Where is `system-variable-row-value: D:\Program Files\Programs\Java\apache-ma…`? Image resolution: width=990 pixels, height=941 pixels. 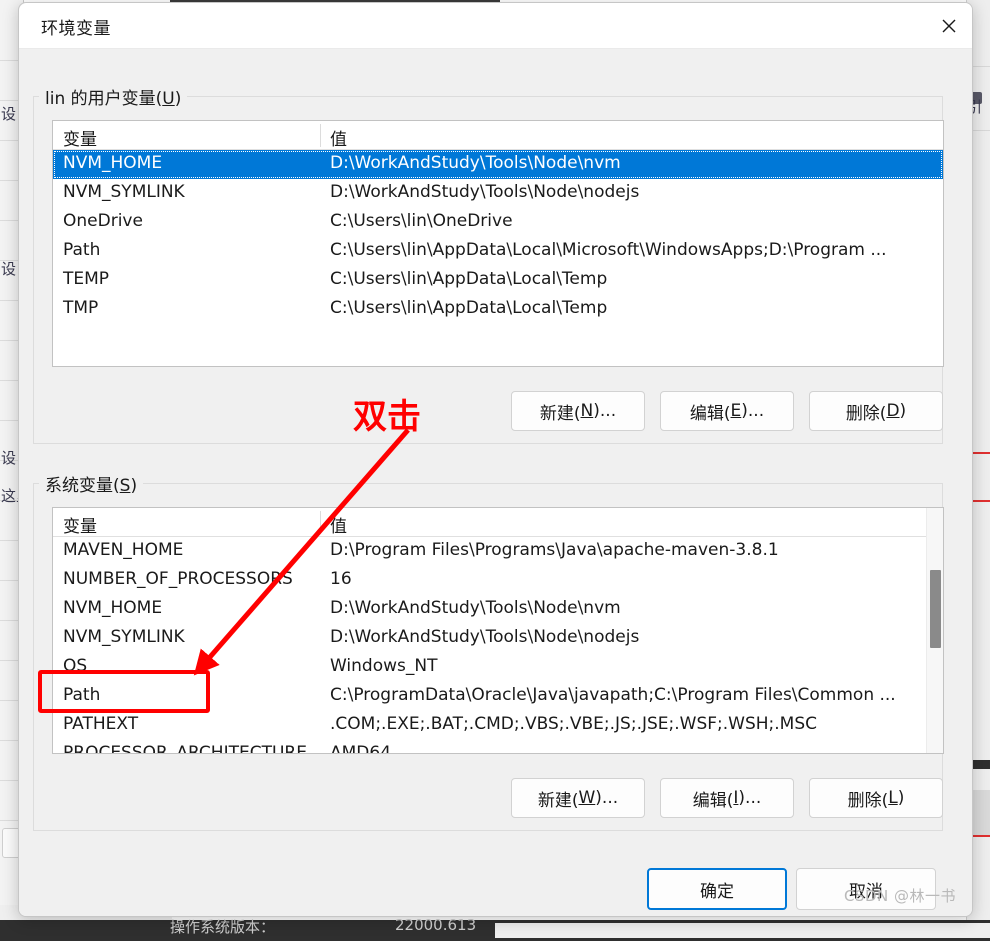
system-variable-row-value: D:\Program Files\Programs\Java\apache-ma… is located at coordinates (554, 550).